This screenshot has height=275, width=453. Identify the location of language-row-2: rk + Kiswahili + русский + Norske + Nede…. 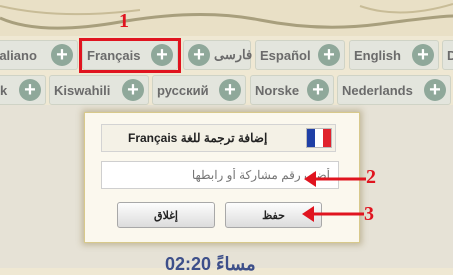
(226, 90).